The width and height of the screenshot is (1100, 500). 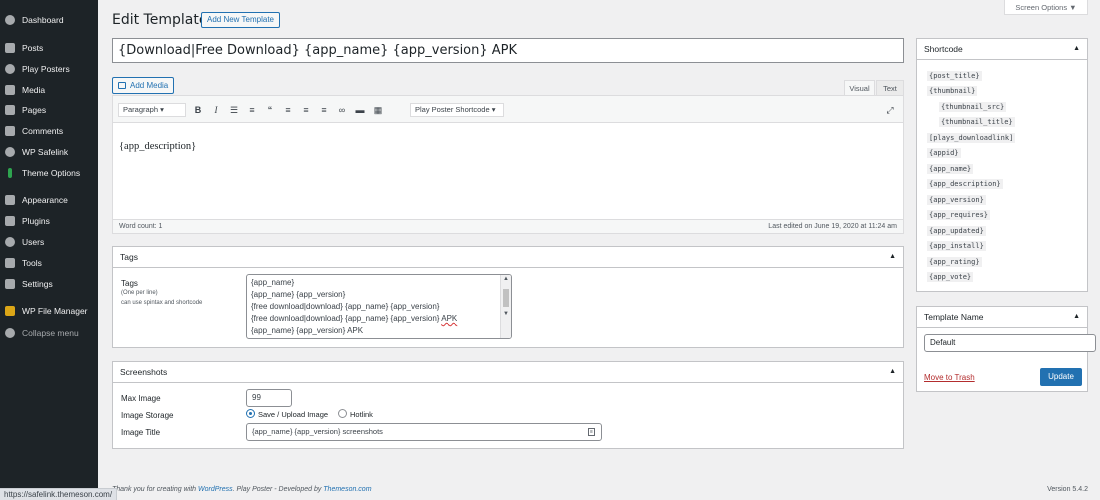 What do you see at coordinates (198, 110) in the screenshot?
I see `bold-icon: B` at bounding box center [198, 110].